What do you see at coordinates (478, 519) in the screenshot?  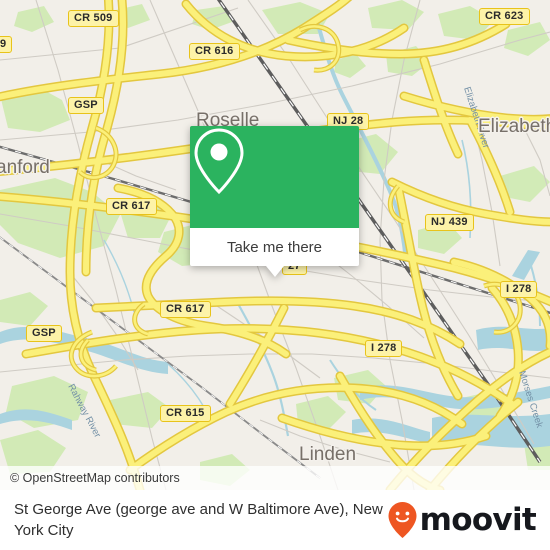 I see `moovit-wordmark: moovit` at bounding box center [478, 519].